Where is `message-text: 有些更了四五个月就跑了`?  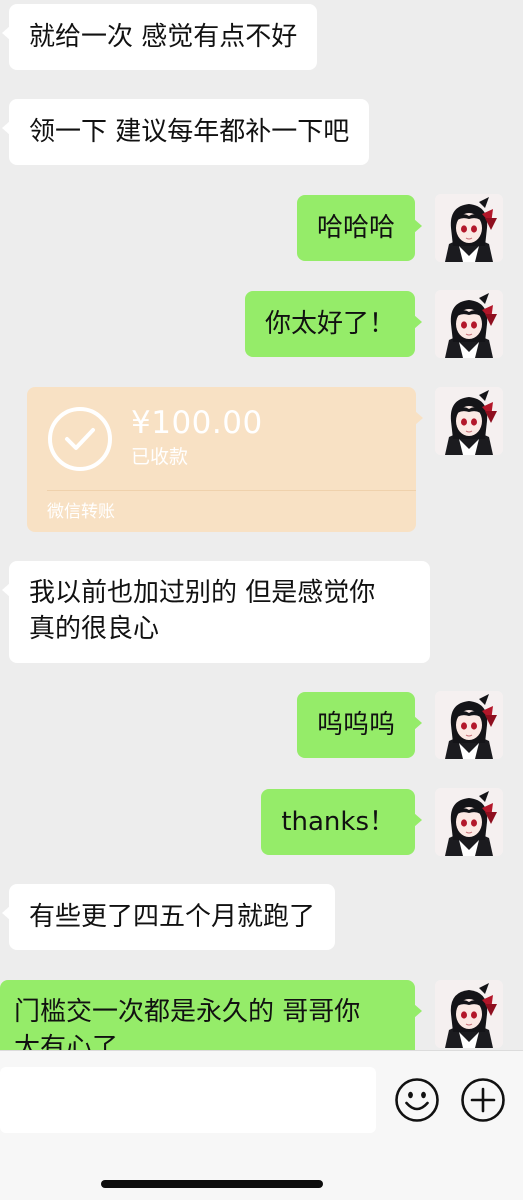
message-text: 有些更了四五个月就跑了 is located at coordinates (172, 917).